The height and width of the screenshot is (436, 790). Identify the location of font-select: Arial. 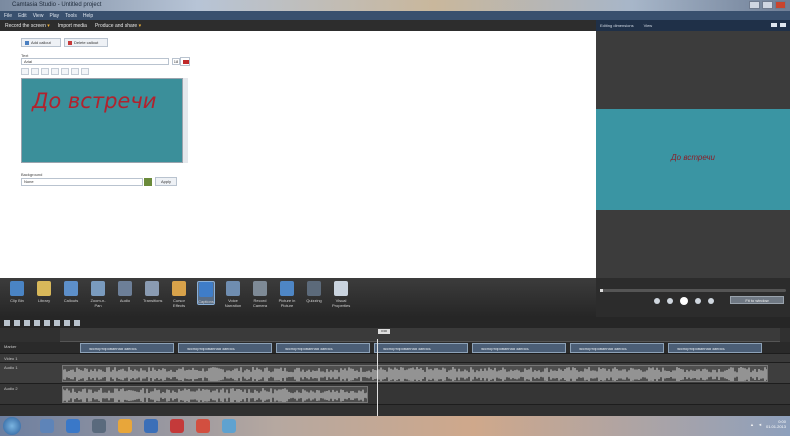
(95, 61).